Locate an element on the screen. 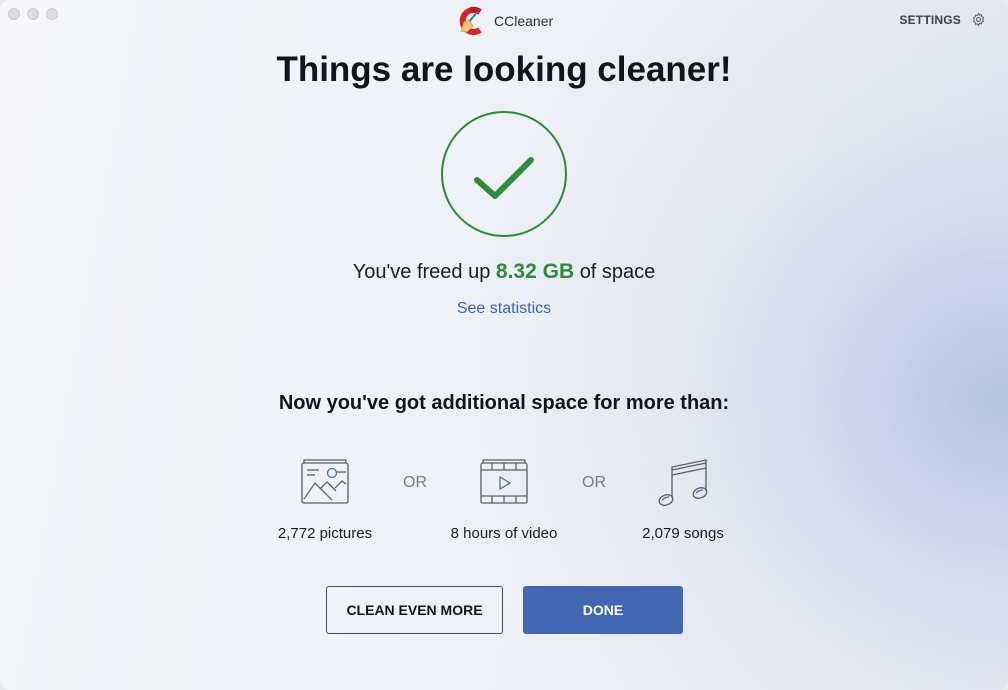 The image size is (1008, 690). image-icon is located at coordinates (325, 481).